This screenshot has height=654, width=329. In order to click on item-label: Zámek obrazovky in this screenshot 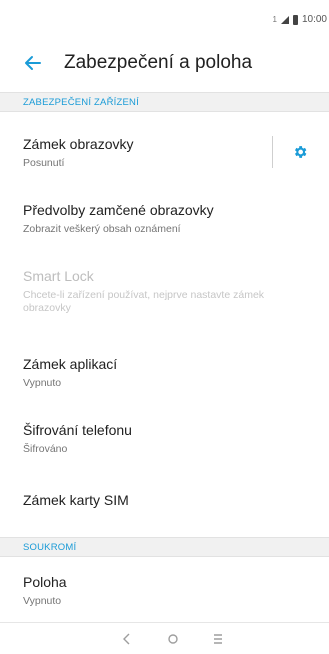, I will do `click(78, 144)`.